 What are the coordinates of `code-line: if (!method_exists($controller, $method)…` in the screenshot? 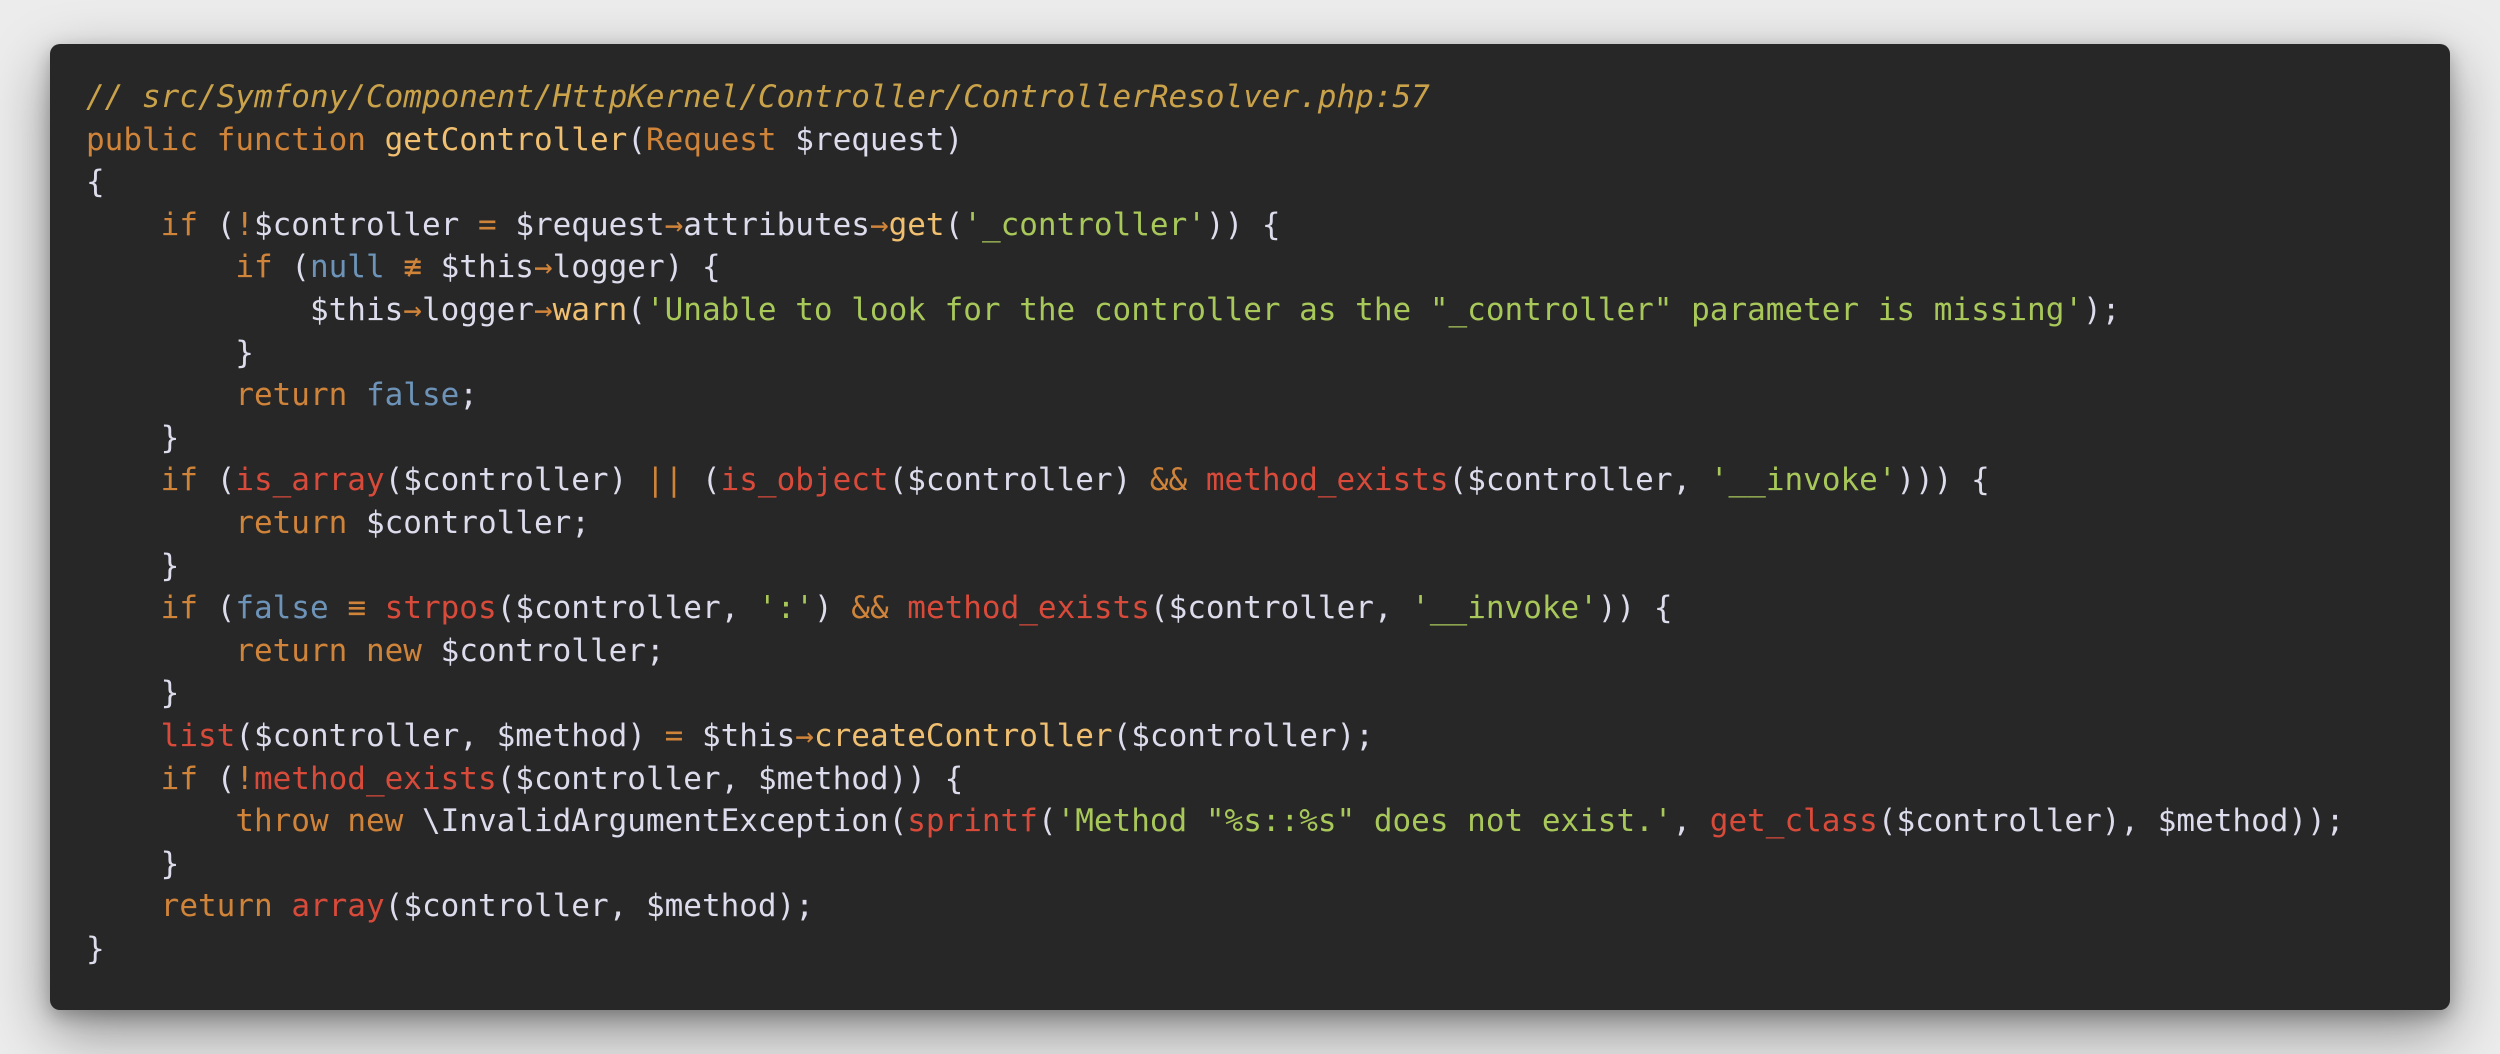 It's located at (1215, 779).